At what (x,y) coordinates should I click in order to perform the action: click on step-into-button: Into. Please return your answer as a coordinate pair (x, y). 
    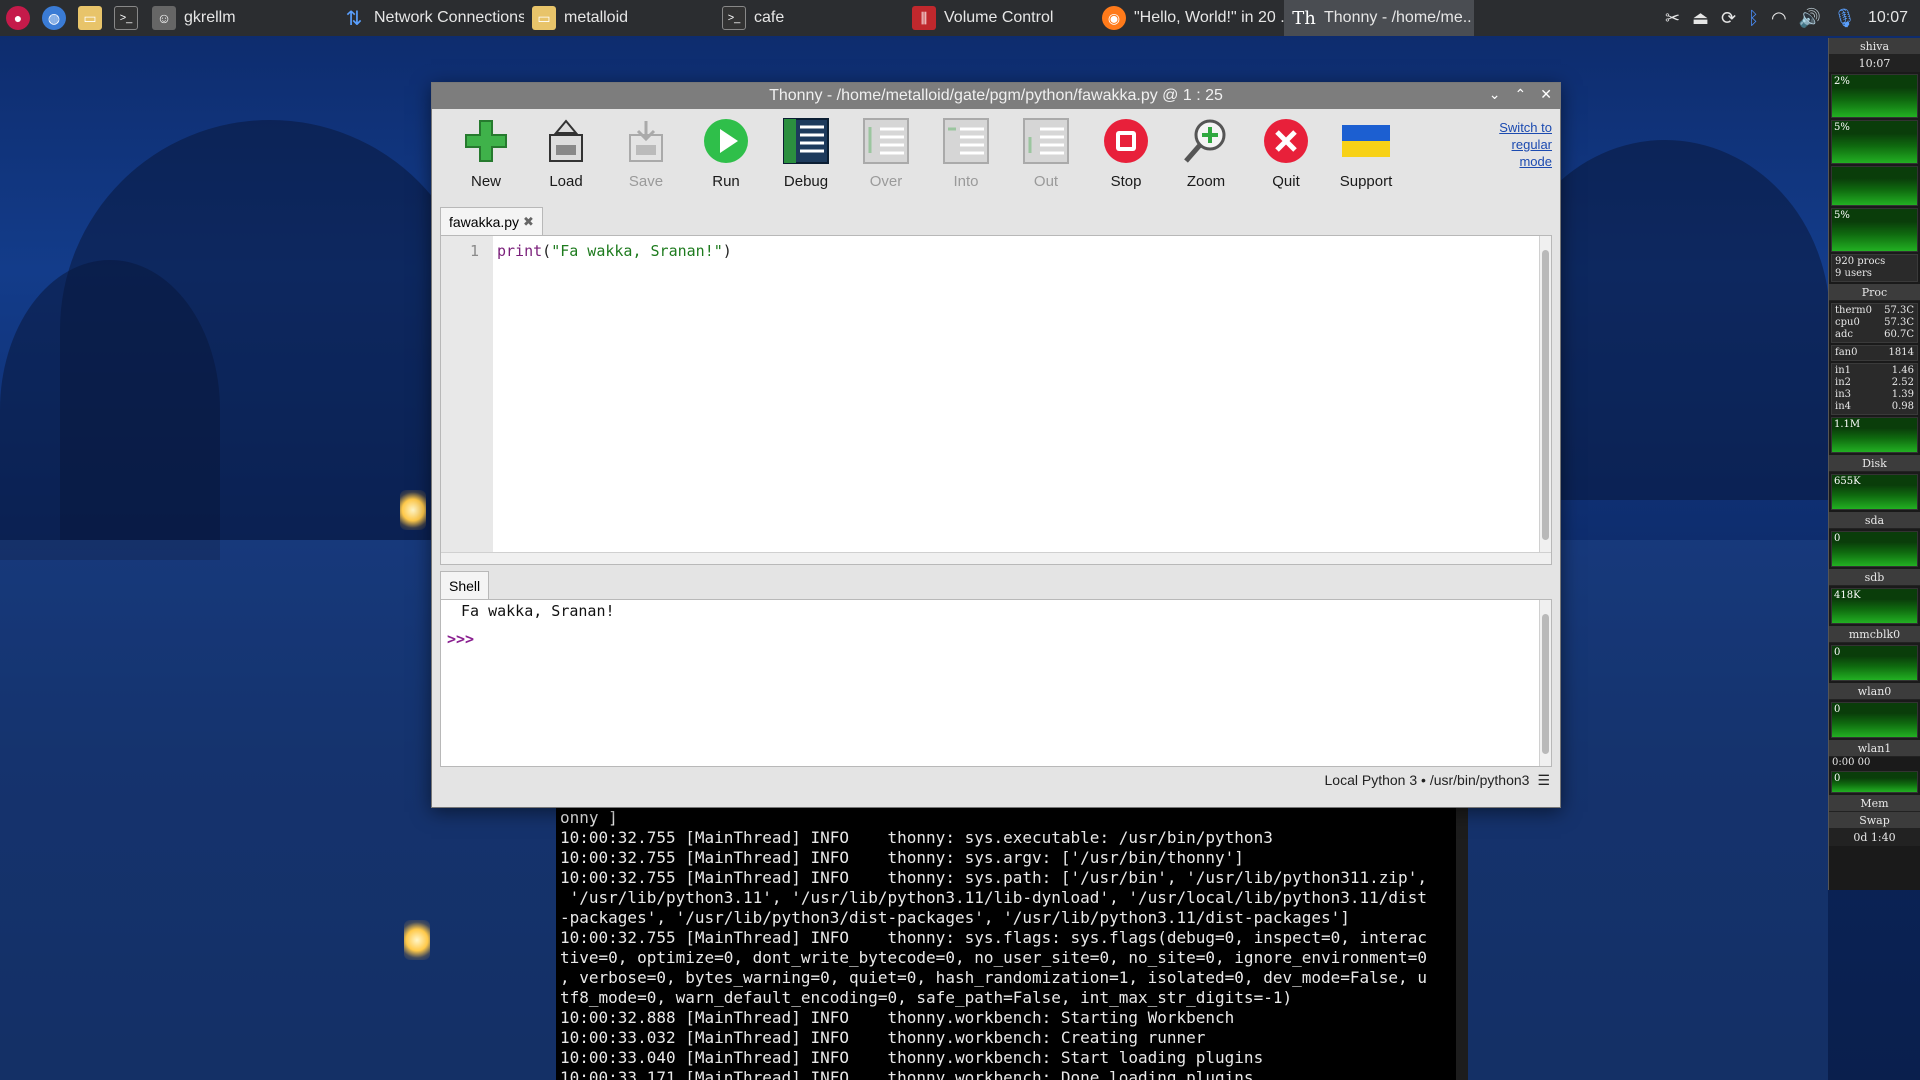
    Looking at the image, I should click on (966, 157).